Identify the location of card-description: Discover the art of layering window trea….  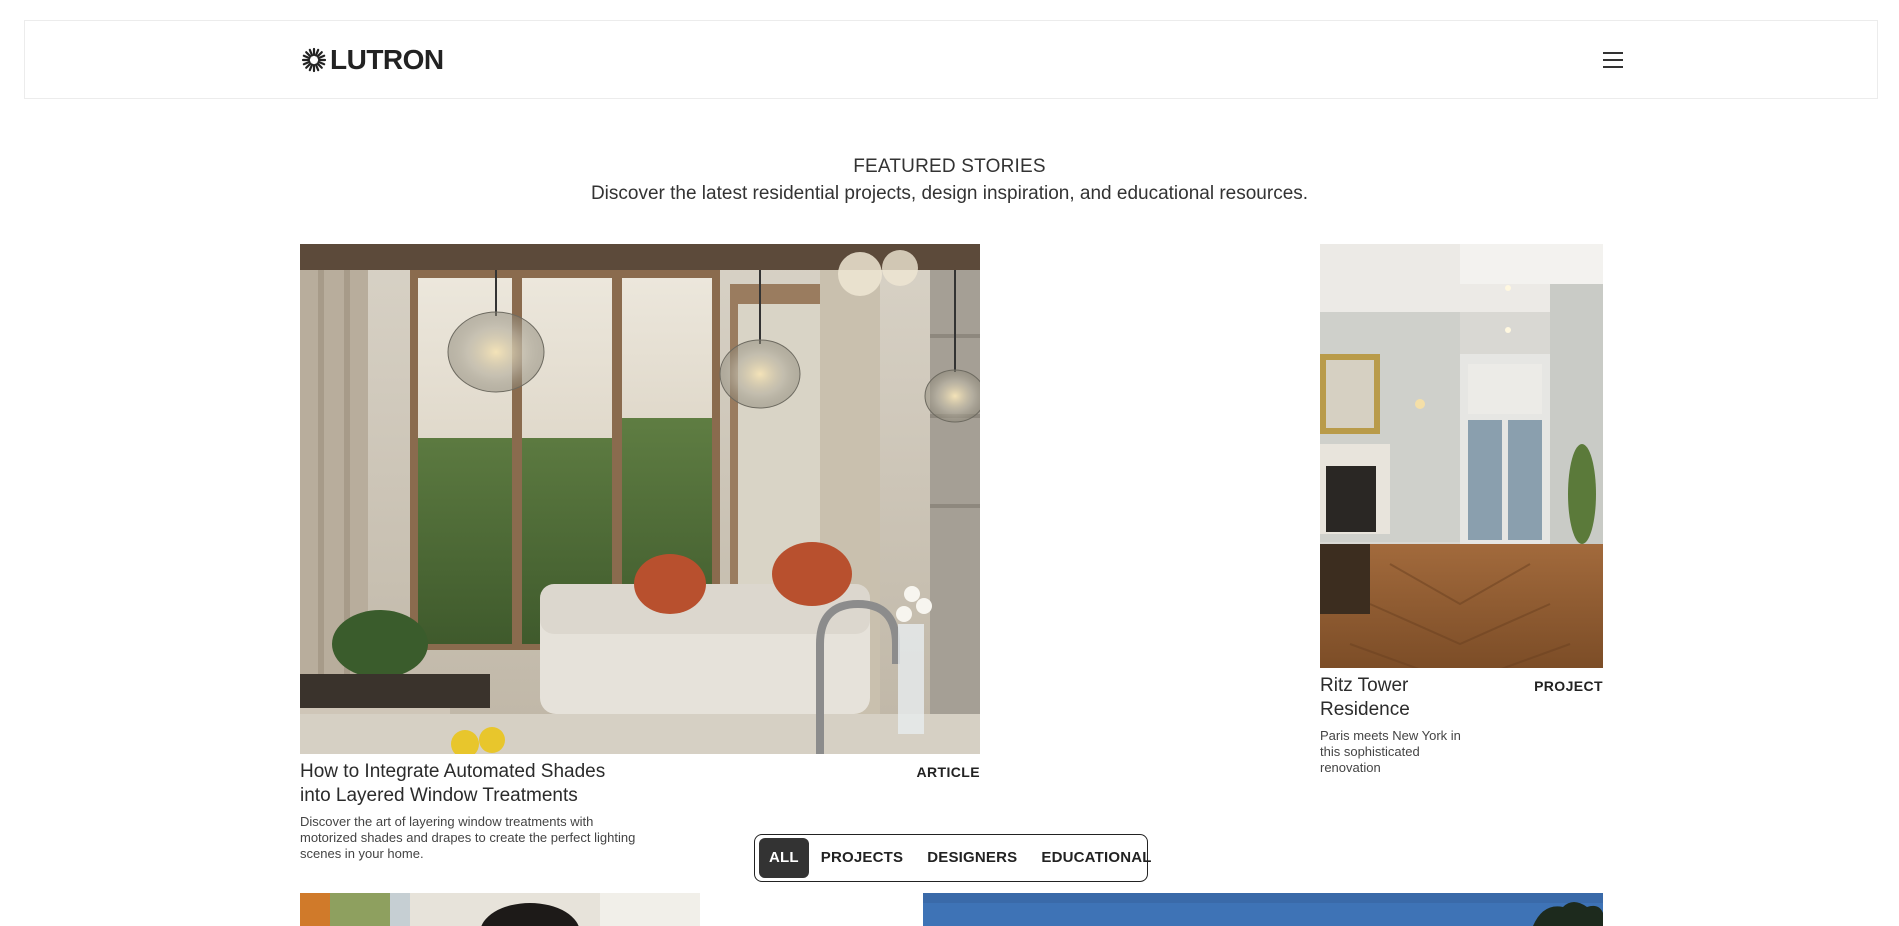
(480, 838).